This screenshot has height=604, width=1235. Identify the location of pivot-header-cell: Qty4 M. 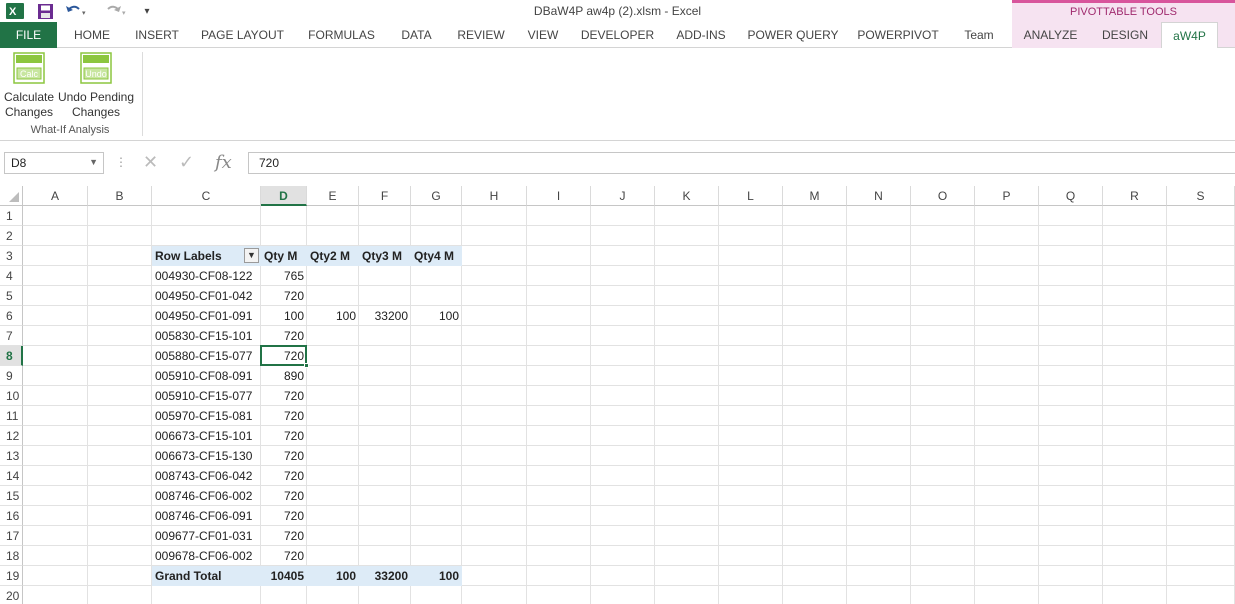
(436, 256).